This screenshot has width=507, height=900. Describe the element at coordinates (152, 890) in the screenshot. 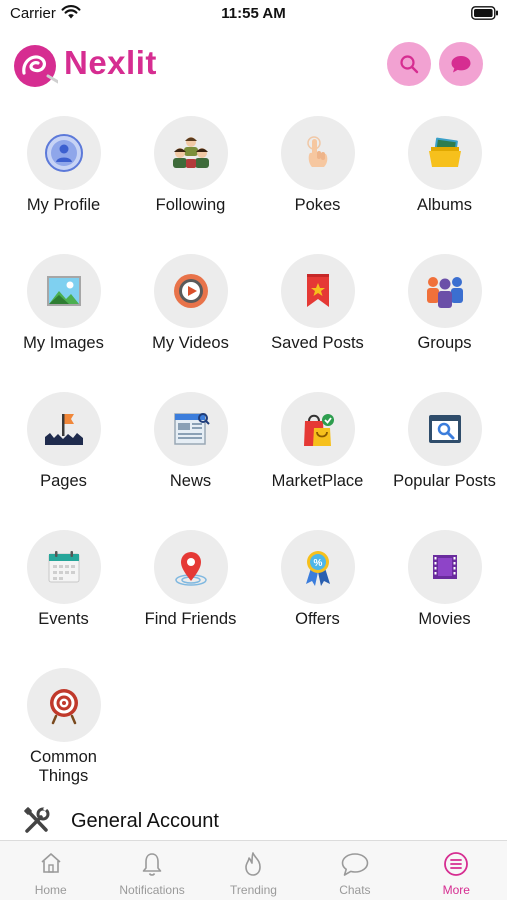

I see `tab-label: Notifications` at that location.